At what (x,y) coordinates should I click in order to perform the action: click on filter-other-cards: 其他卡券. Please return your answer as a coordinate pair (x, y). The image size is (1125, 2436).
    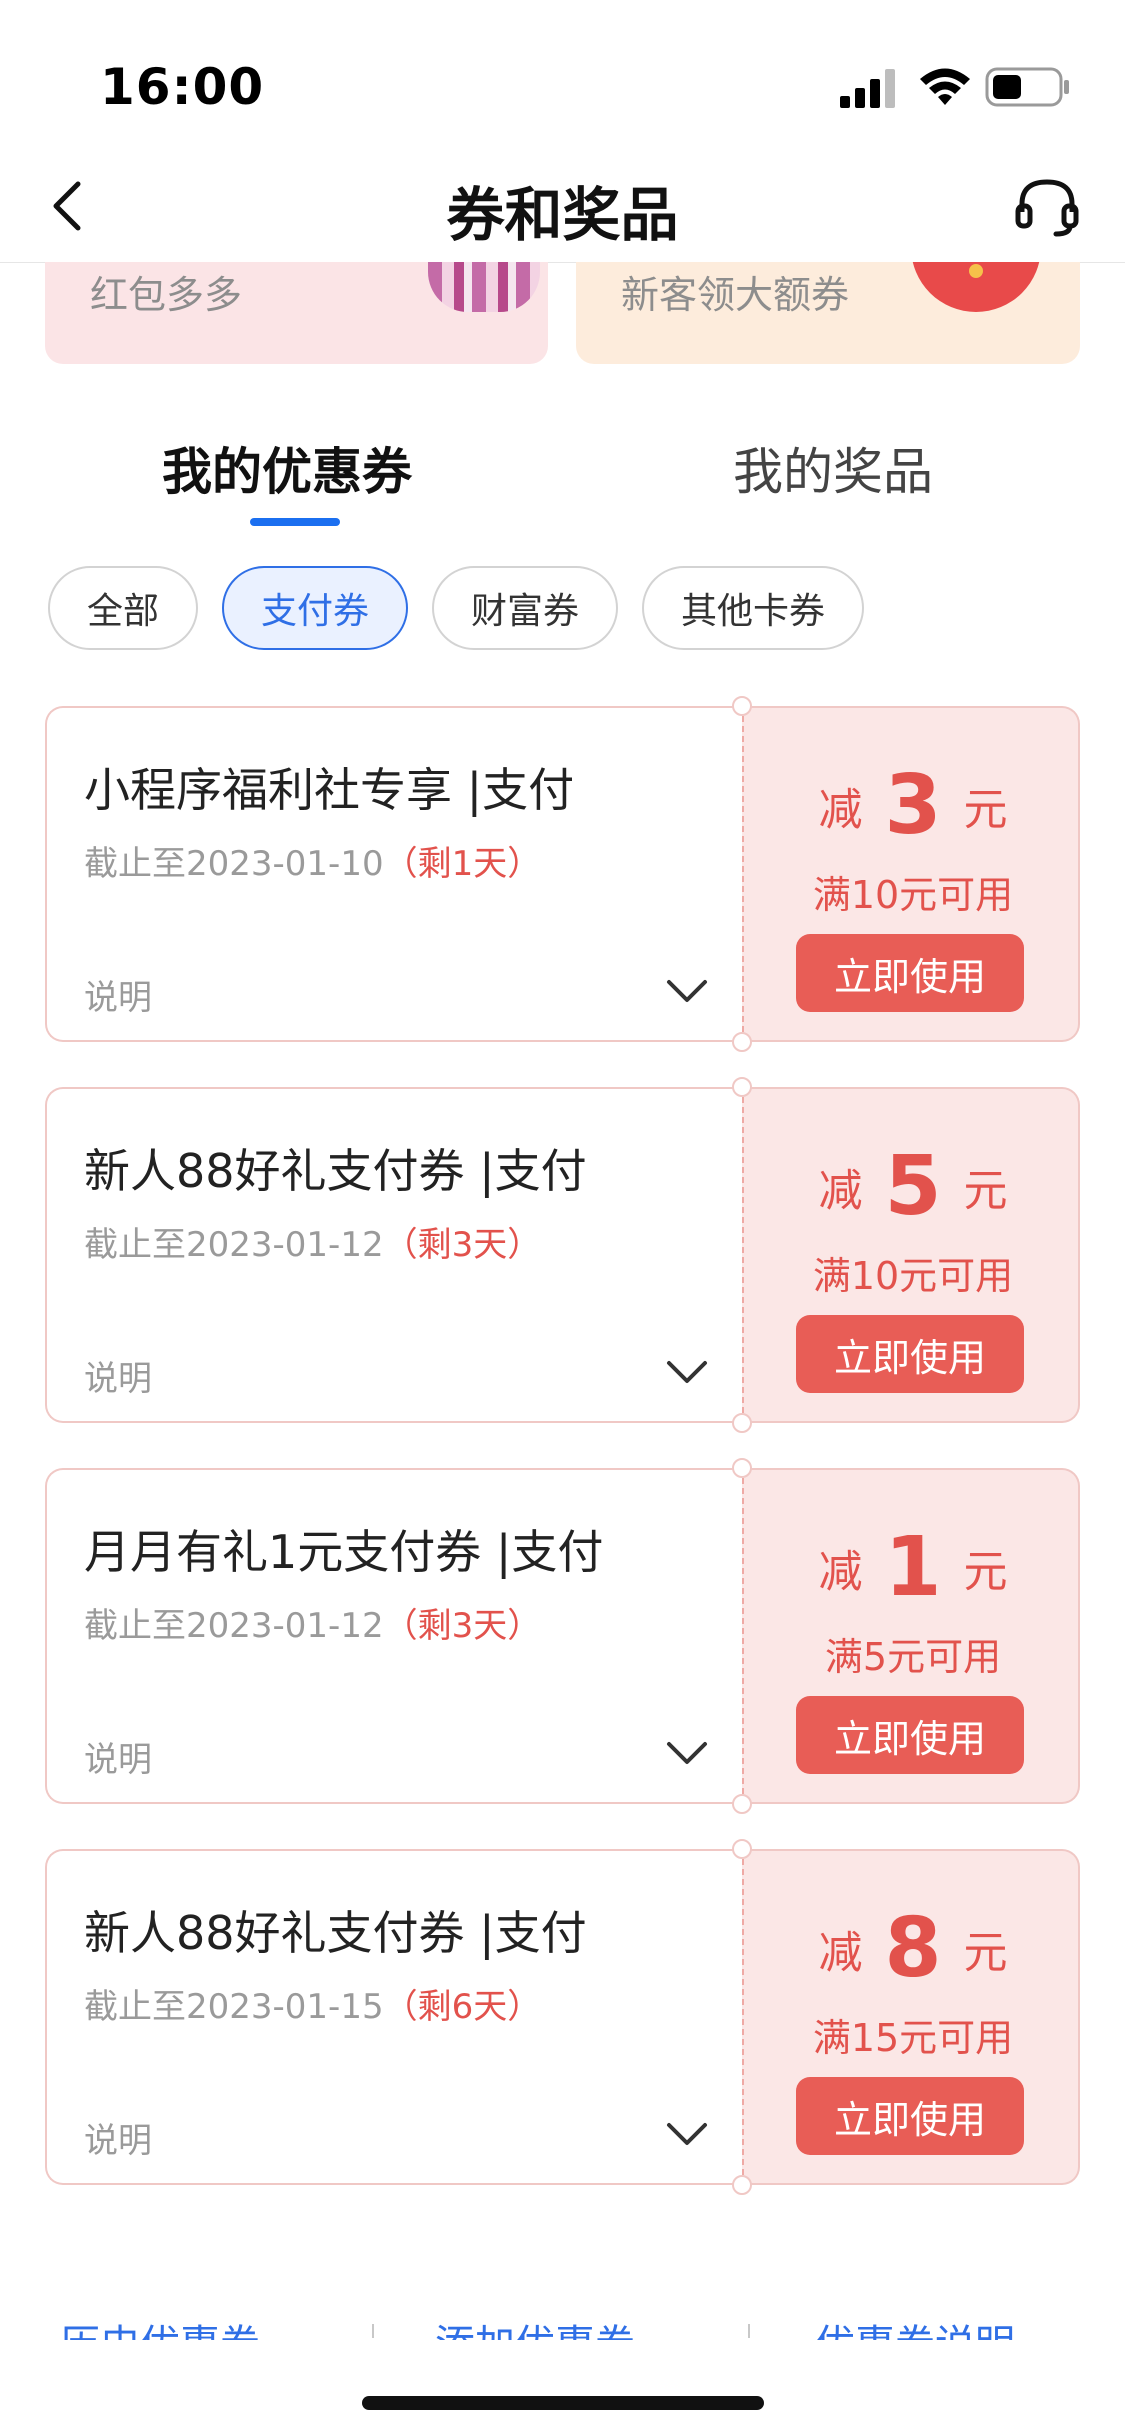
    Looking at the image, I should click on (753, 608).